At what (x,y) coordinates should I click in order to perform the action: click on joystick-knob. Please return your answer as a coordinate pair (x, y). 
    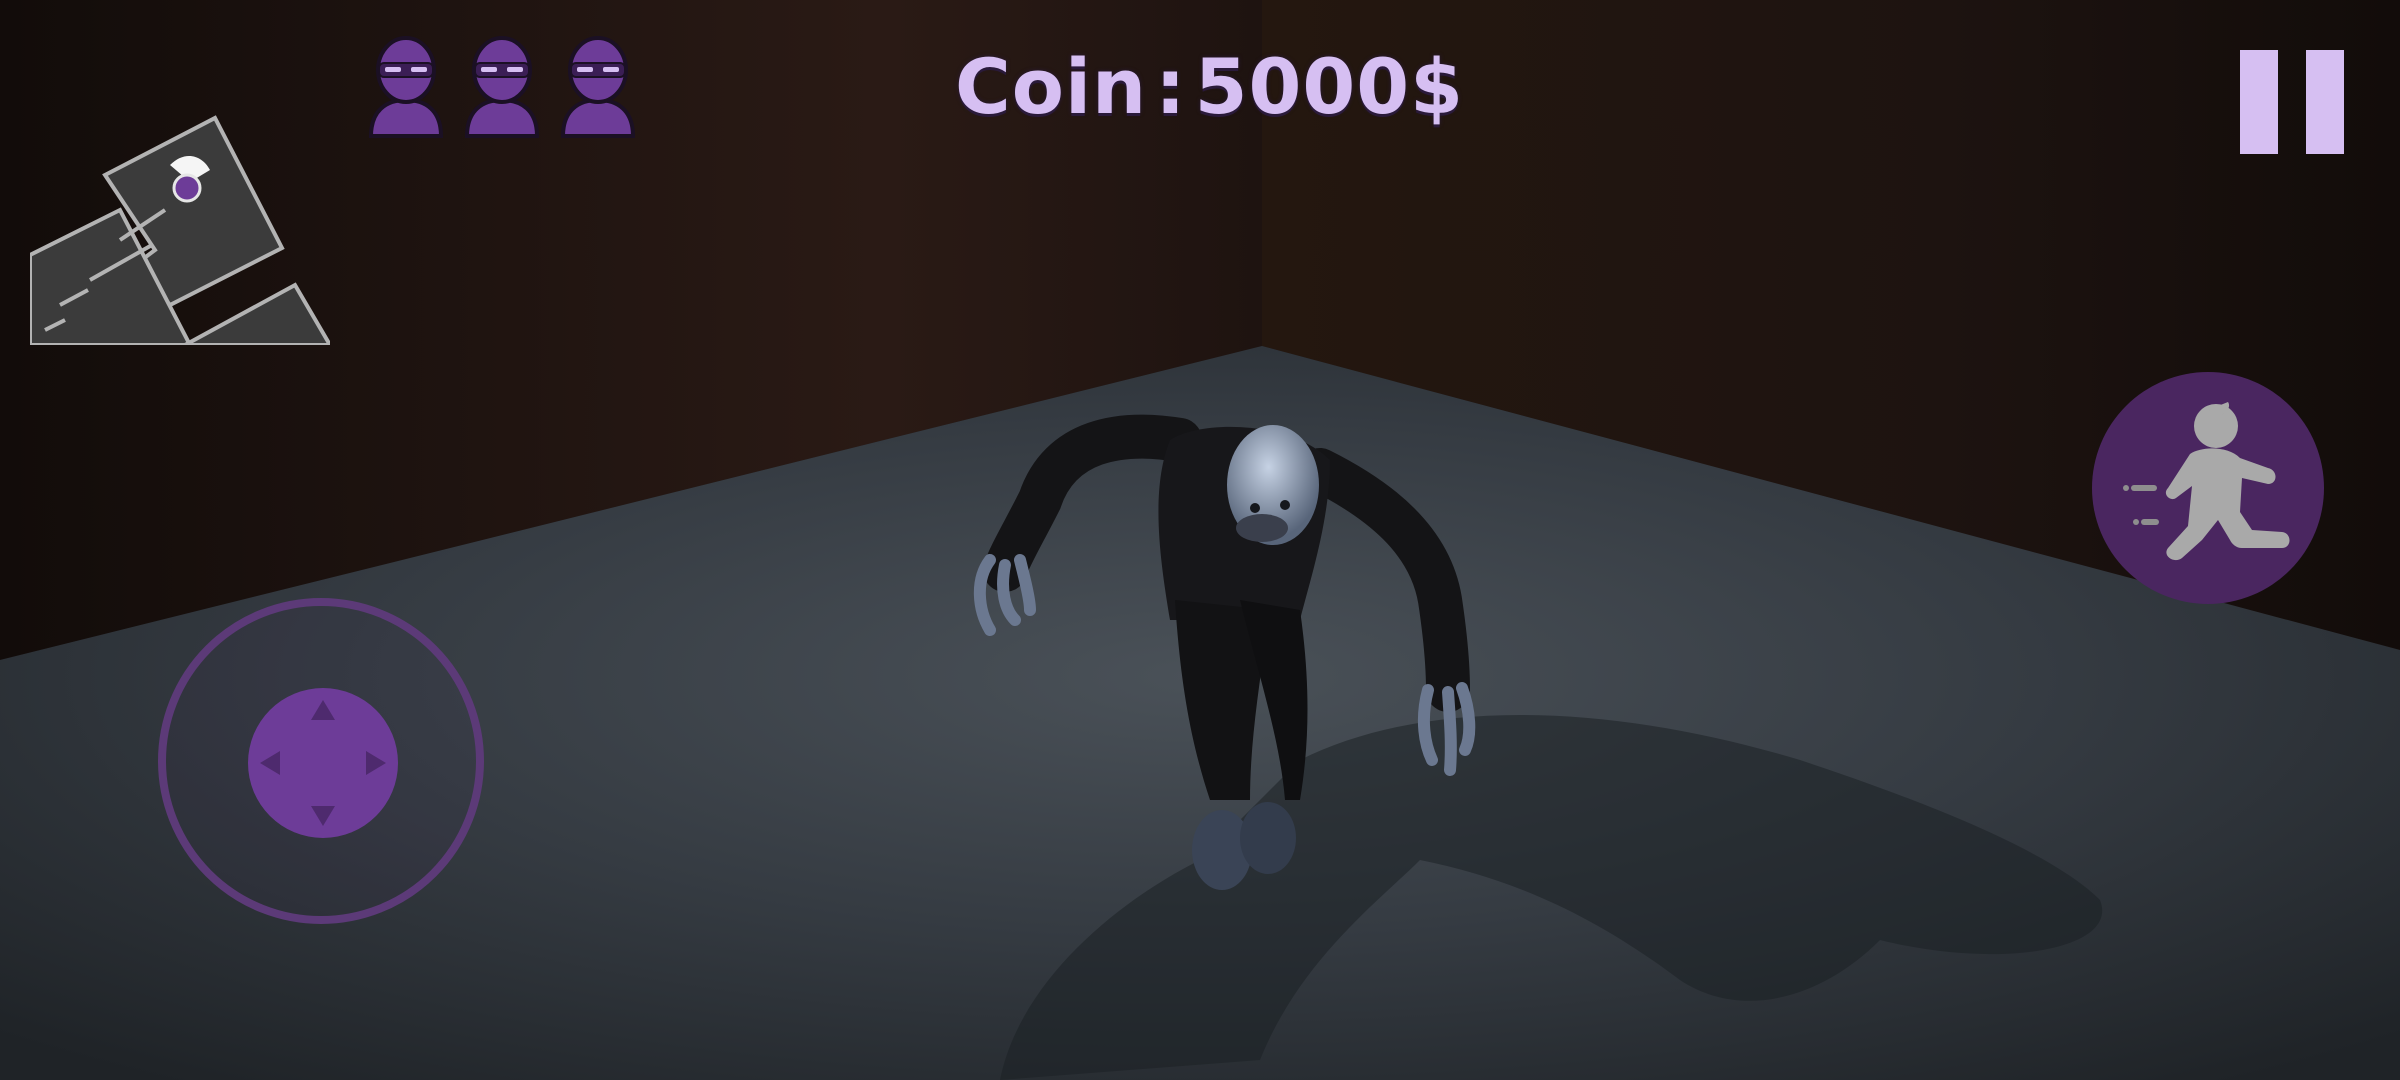
    Looking at the image, I should click on (323, 763).